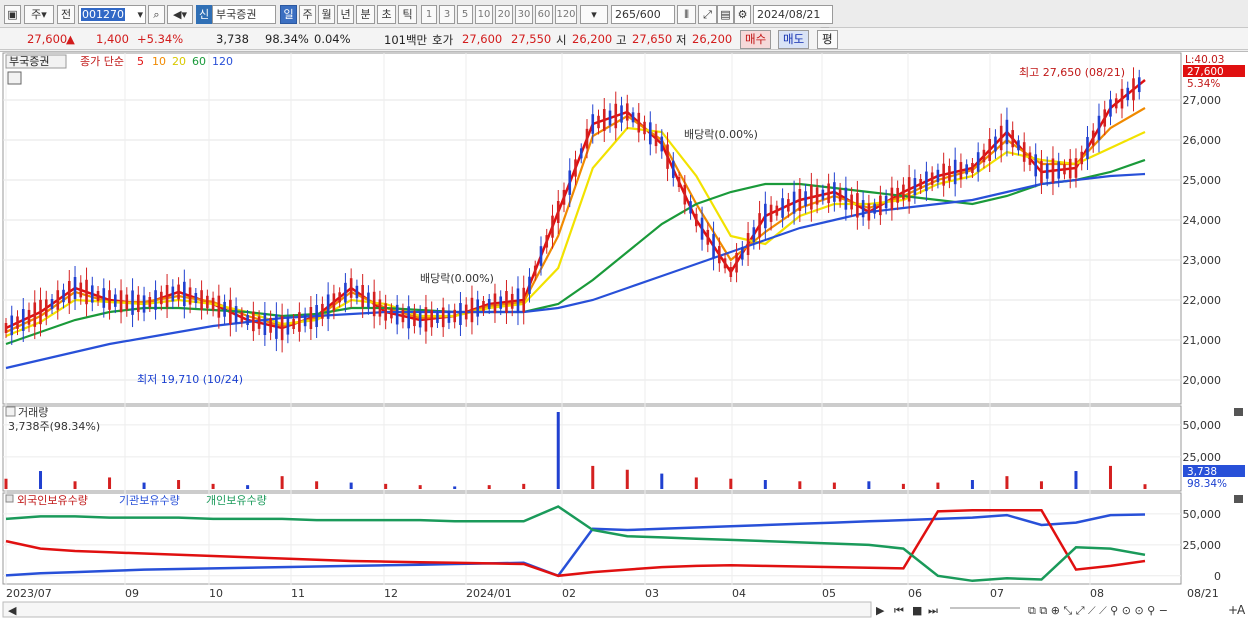 Image resolution: width=1248 pixels, height=621 pixels. Describe the element at coordinates (204, 14) in the screenshot. I see `stock-badge: 신` at that location.